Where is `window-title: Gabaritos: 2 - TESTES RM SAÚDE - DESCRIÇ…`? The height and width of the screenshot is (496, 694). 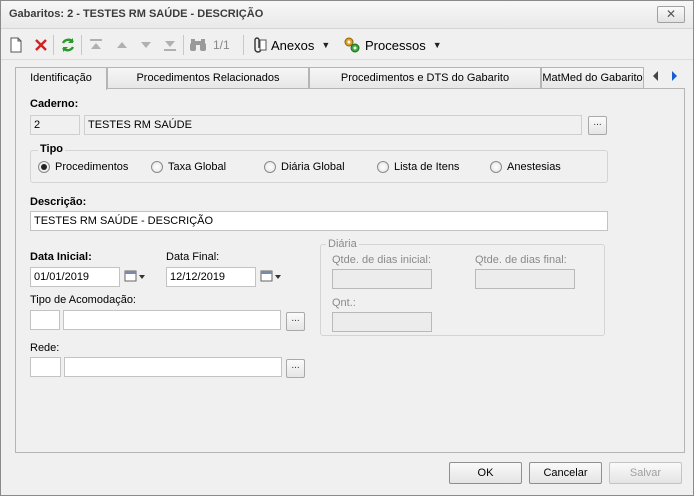 window-title: Gabaritos: 2 - TESTES RM SAÚDE - DESCRIÇ… is located at coordinates (136, 14).